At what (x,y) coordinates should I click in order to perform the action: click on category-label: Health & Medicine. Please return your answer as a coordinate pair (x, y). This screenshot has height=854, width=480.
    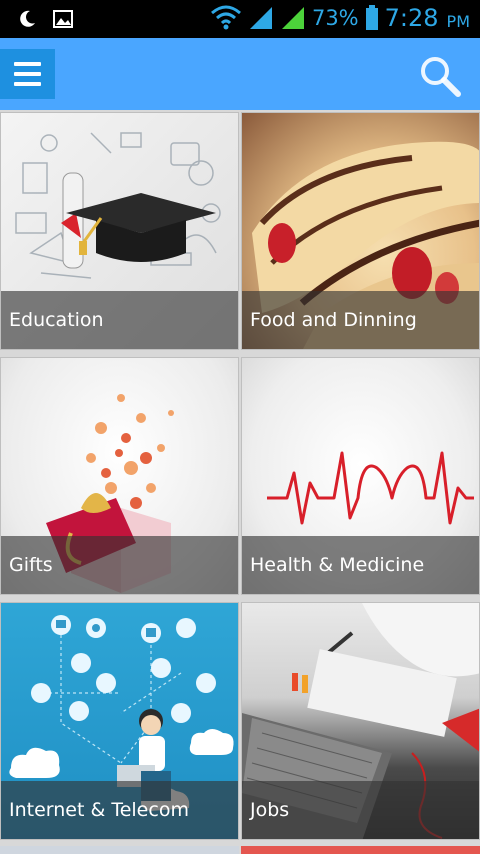
    Looking at the image, I should click on (337, 565).